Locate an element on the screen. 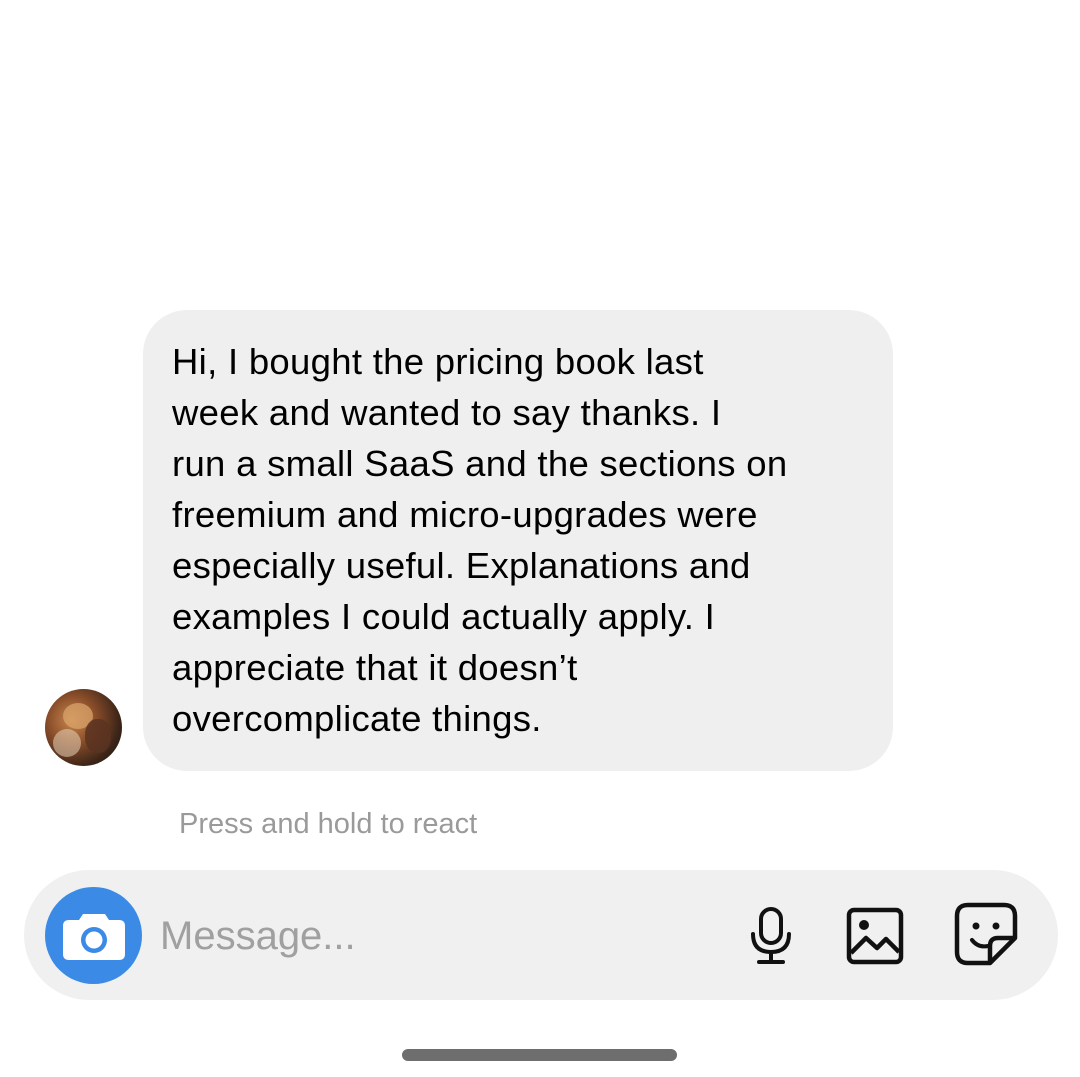 The image size is (1080, 1077). message-composer is located at coordinates (541, 935).